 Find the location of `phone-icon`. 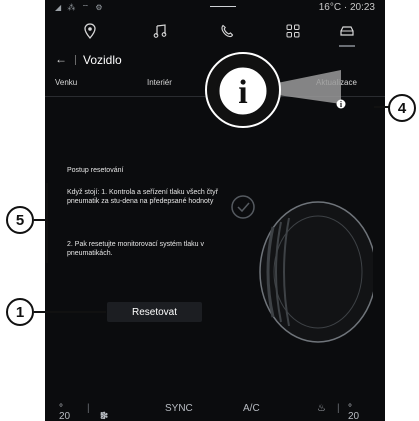

phone-icon is located at coordinates (227, 31).